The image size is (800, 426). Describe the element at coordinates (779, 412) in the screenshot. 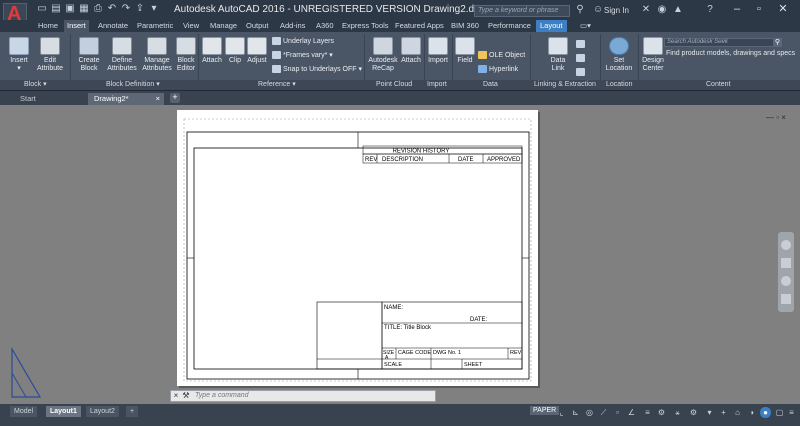

I see `clean-screen-icon: ▢` at that location.